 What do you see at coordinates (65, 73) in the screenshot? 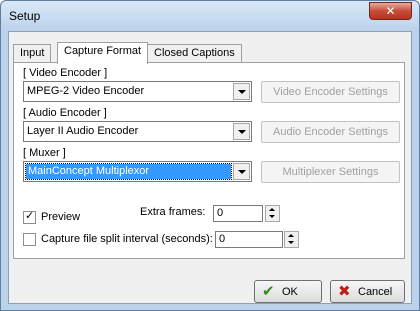
I see `video-encoder-label: [ Video Encoder ]` at bounding box center [65, 73].